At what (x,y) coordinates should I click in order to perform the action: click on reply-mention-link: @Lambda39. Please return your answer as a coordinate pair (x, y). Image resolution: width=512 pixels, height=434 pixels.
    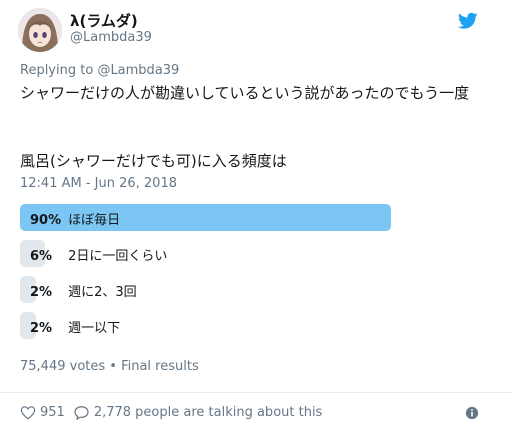
    Looking at the image, I should click on (138, 70).